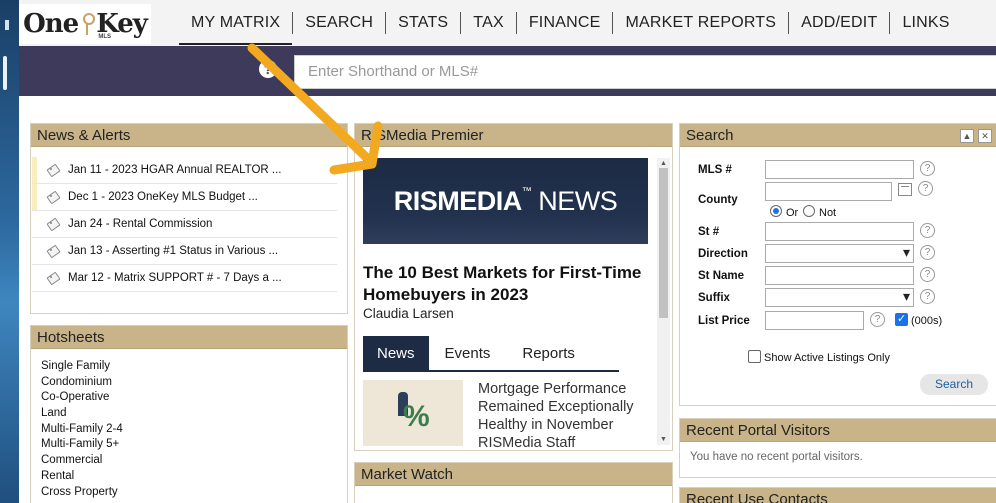  Describe the element at coordinates (513, 474) in the screenshot. I see `market-watch-title: Market Watch` at that location.